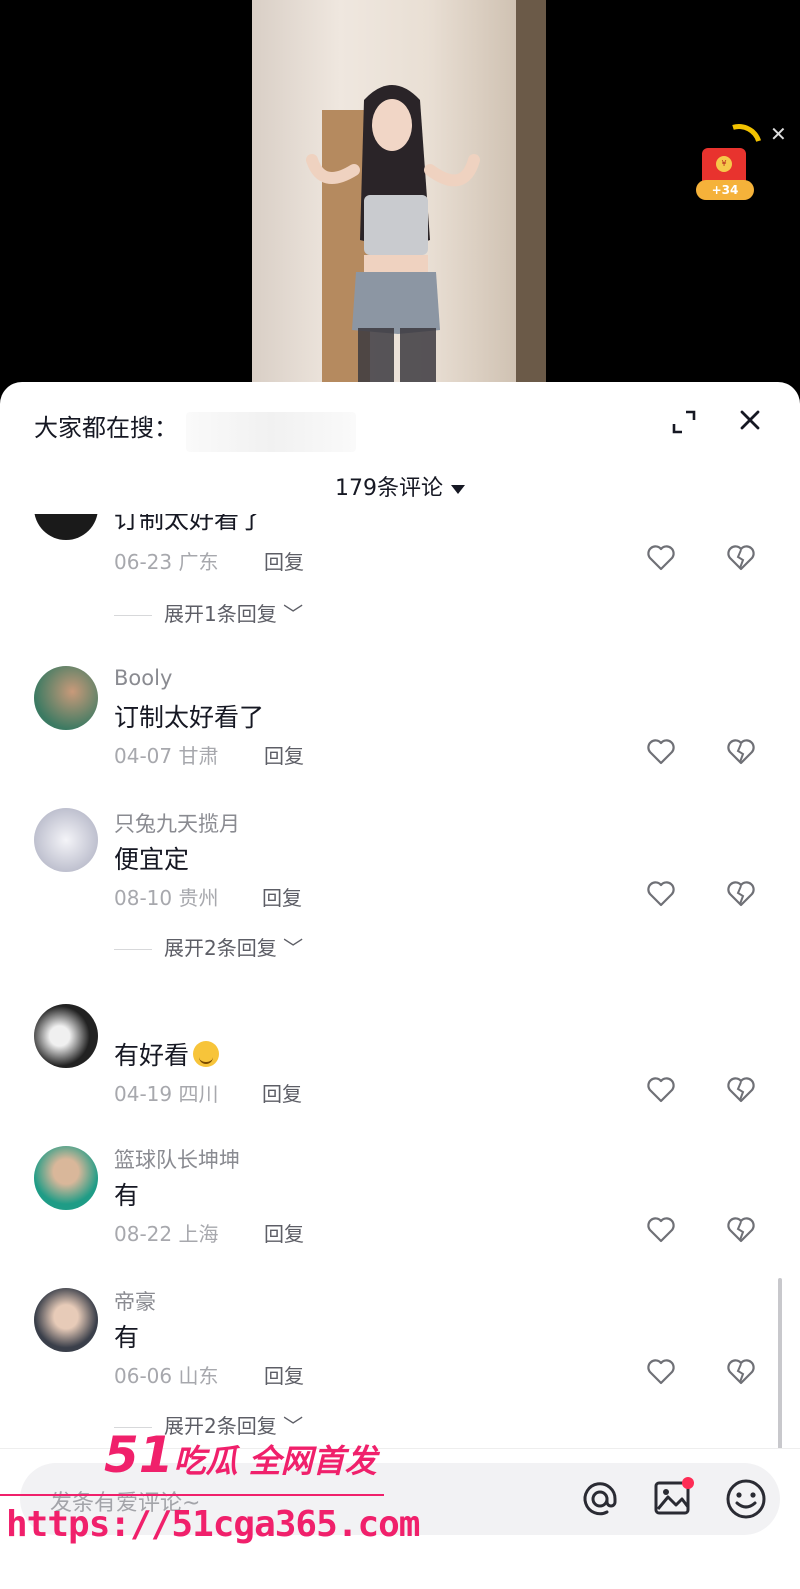  Describe the element at coordinates (177, 1159) in the screenshot. I see `comment-username: 篮球队长坤坤` at that location.